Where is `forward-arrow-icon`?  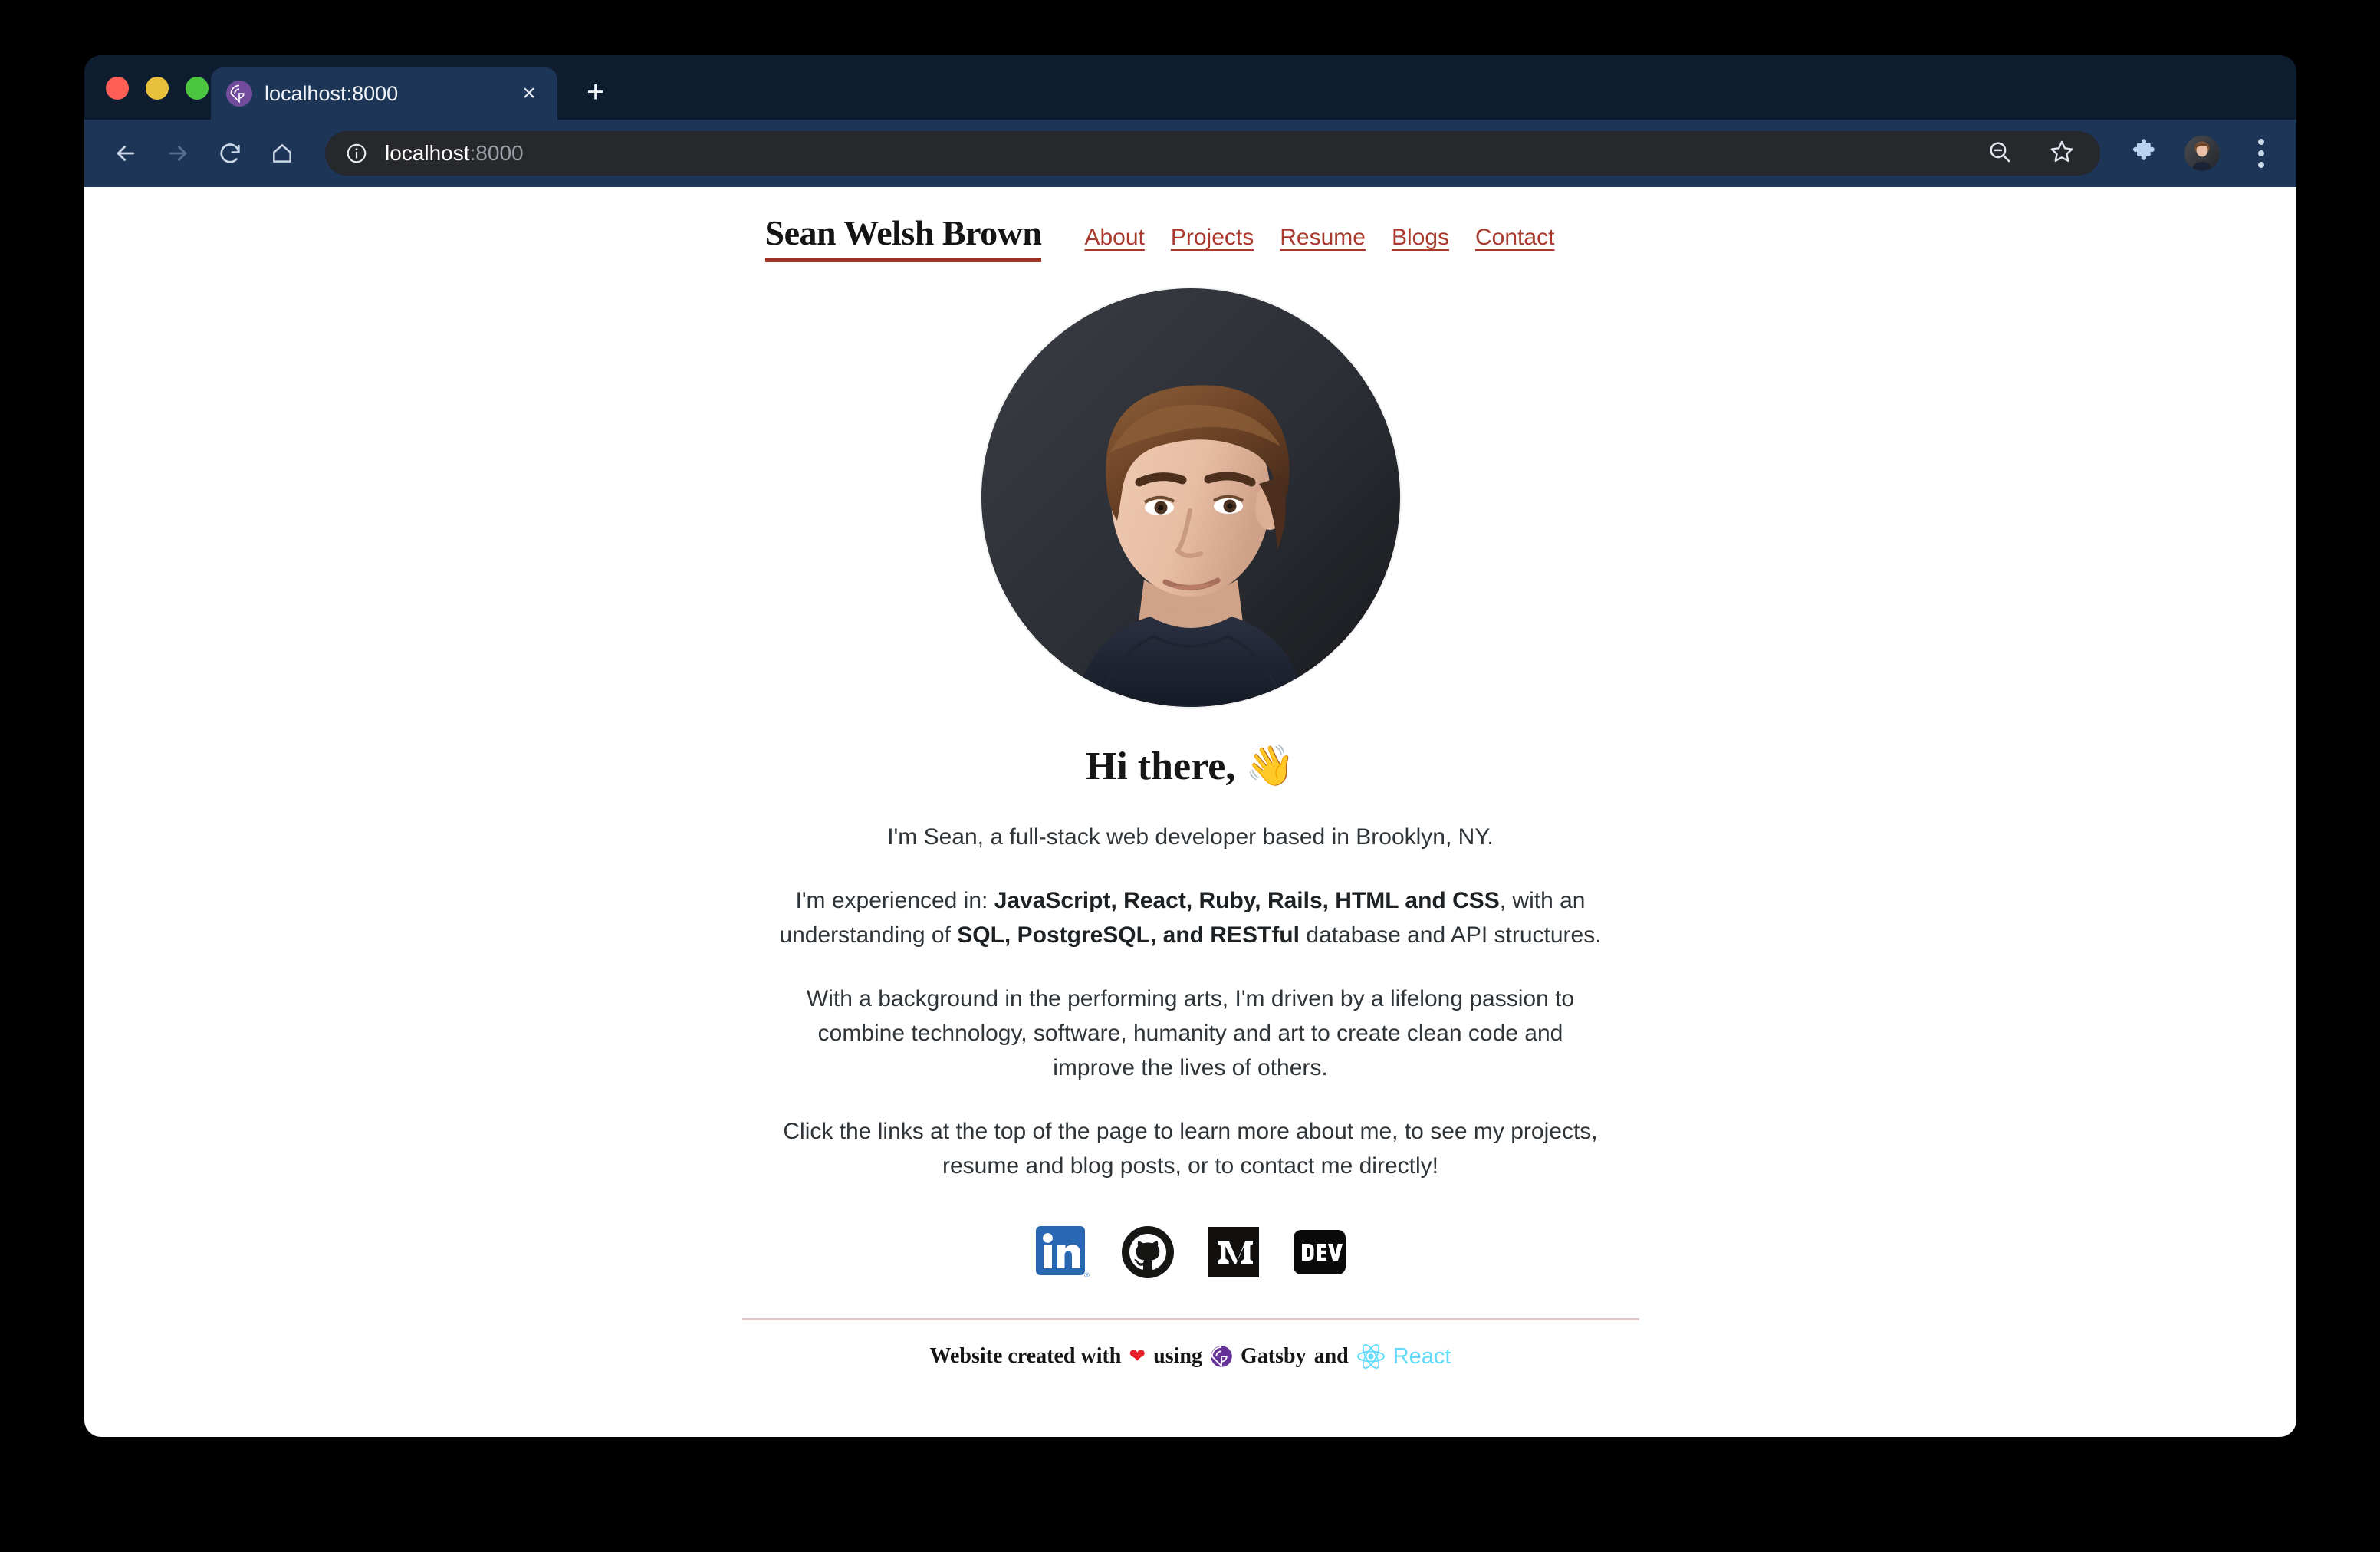
forward-arrow-icon is located at coordinates (178, 153).